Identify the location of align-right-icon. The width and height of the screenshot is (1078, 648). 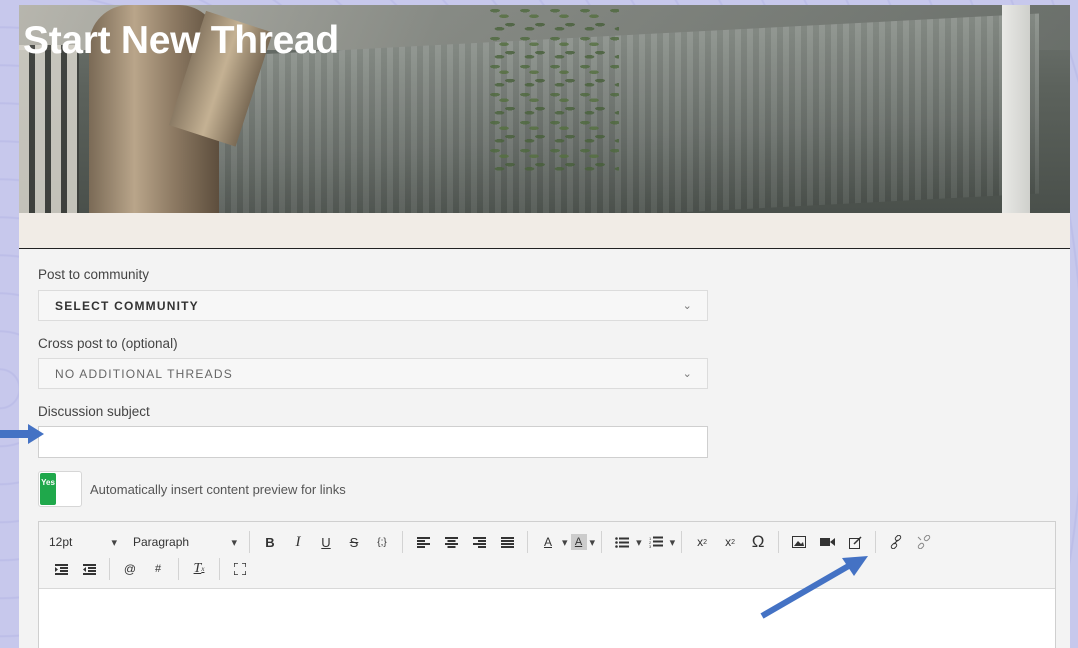
(479, 542).